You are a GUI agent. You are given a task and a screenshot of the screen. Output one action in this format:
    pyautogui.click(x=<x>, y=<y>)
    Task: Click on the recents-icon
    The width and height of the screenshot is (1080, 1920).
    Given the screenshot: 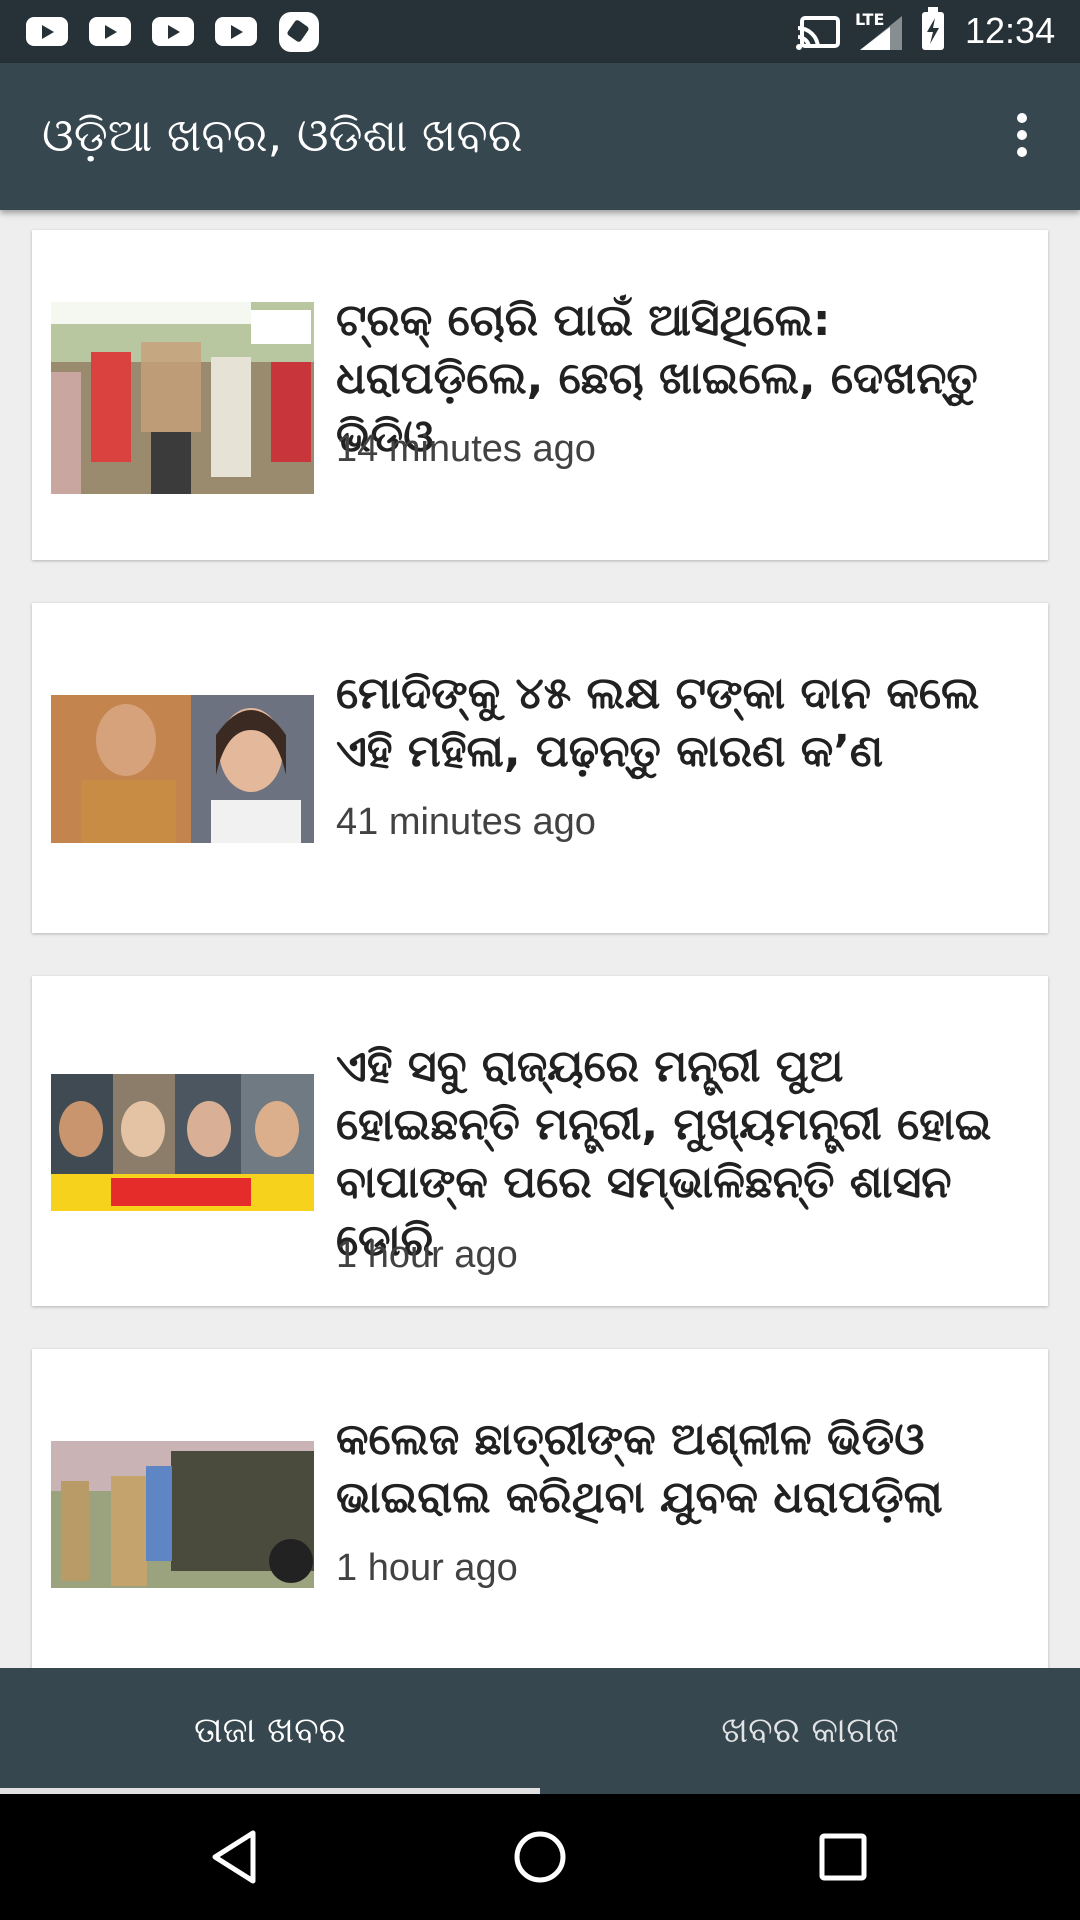 What is the action you would take?
    pyautogui.click(x=843, y=1857)
    